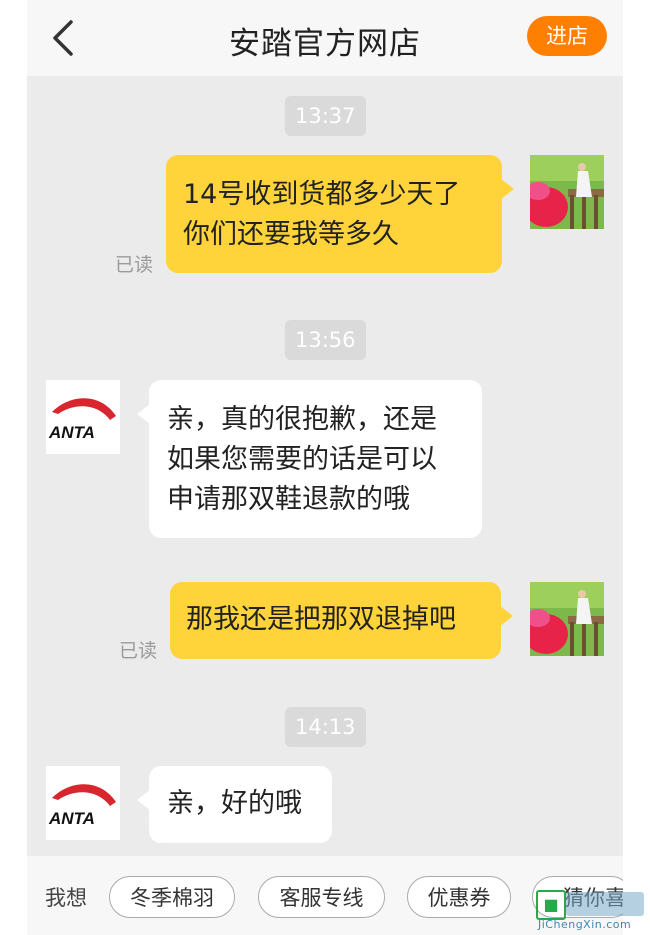  Describe the element at coordinates (288, 499) in the screenshot. I see `message-text: 申请那双鞋退款的哦` at that location.